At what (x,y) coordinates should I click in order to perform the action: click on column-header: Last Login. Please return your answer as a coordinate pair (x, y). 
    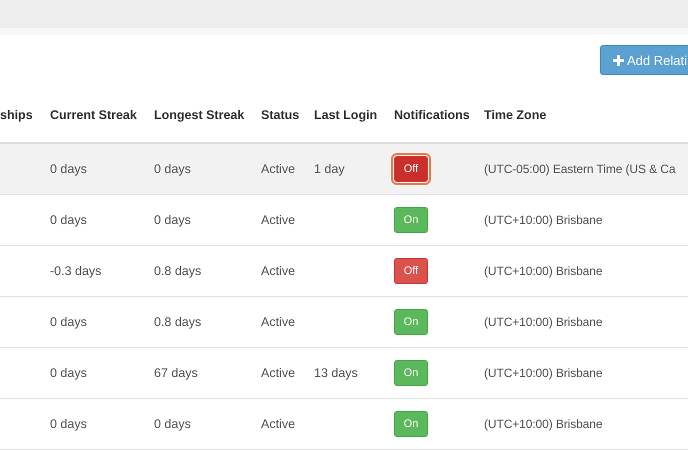
    Looking at the image, I should click on (346, 115).